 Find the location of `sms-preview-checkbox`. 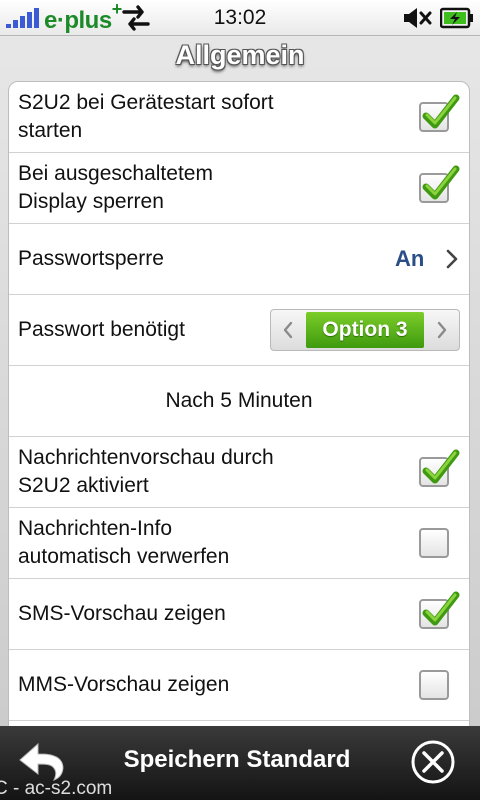

sms-preview-checkbox is located at coordinates (439, 610).